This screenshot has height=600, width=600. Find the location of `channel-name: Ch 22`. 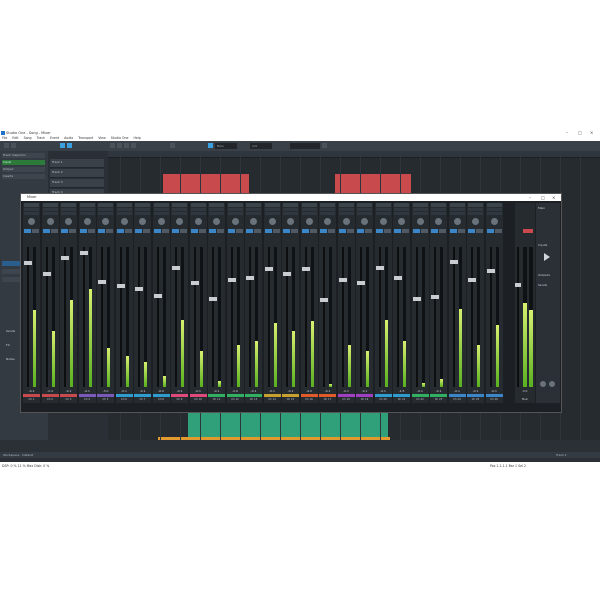

channel-name: Ch 22 is located at coordinates (420, 400).